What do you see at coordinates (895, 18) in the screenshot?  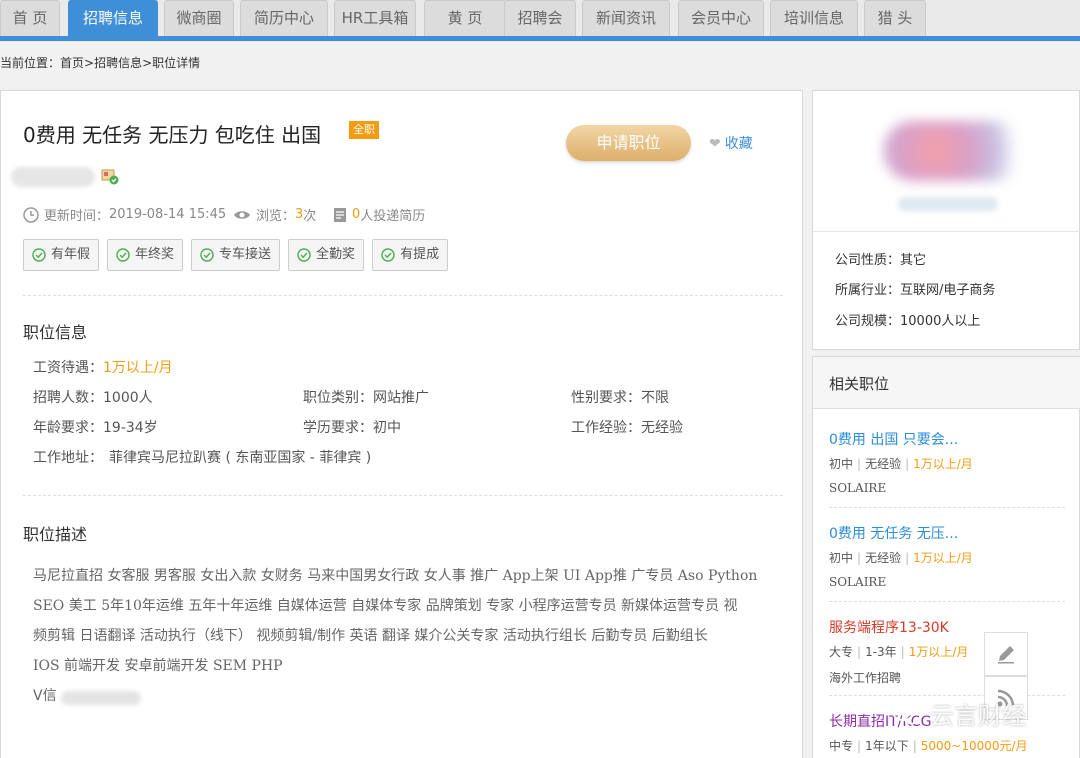 I see `tab-headhunter: 猎 头` at bounding box center [895, 18].